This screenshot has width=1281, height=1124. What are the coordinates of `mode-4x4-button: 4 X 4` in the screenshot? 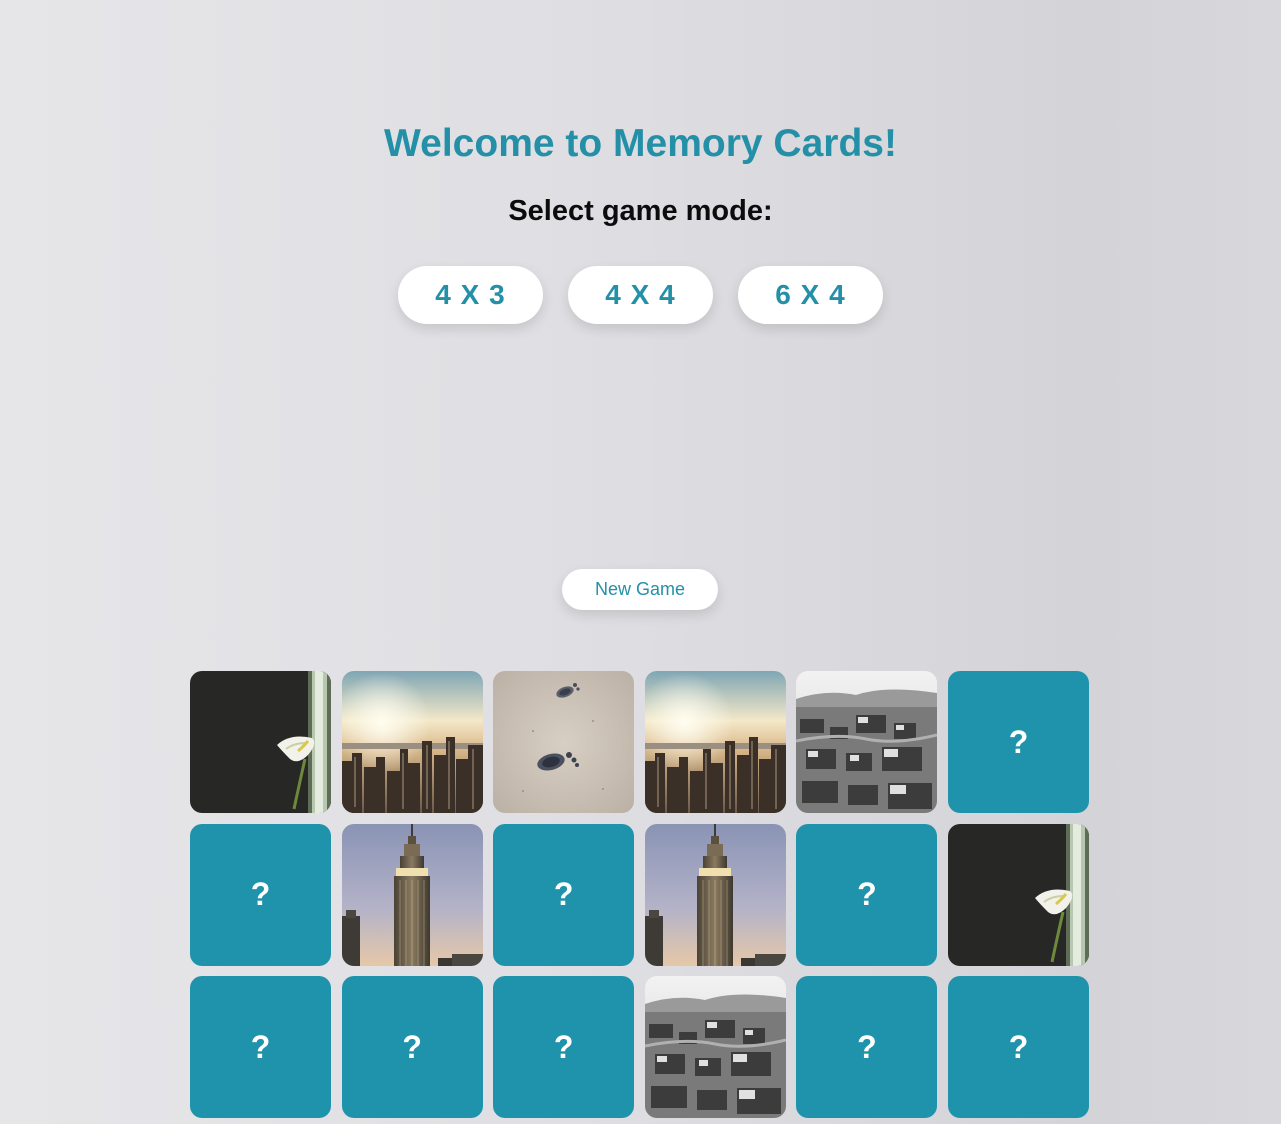 It's located at (640, 295).